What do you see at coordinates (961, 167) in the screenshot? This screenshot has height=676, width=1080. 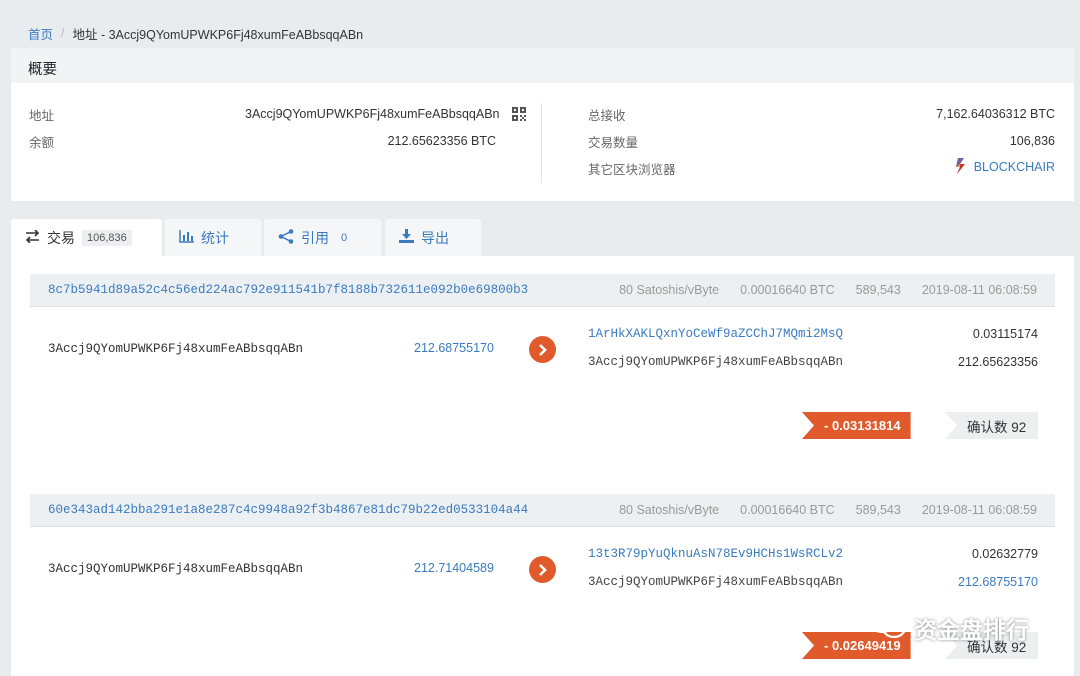 I see `blockchair-logo-icon` at bounding box center [961, 167].